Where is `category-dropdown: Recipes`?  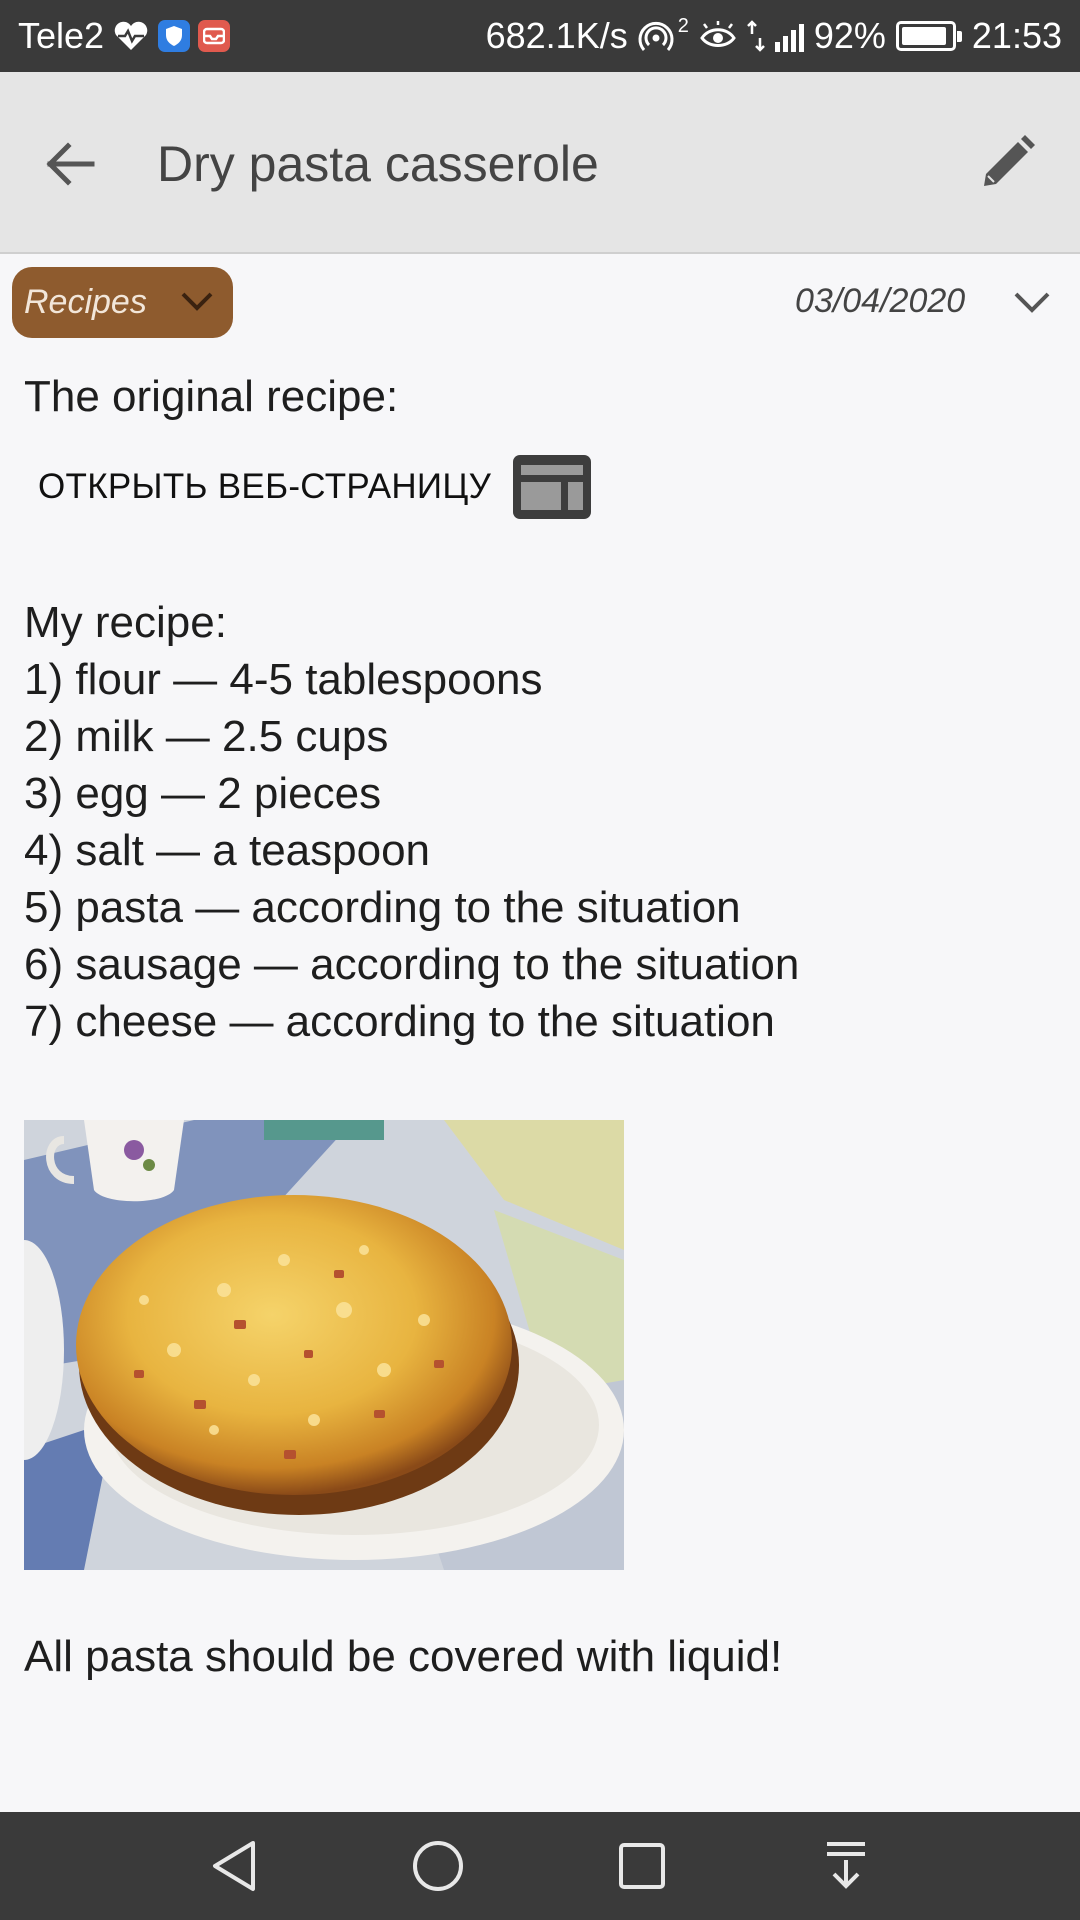
category-dropdown: Recipes is located at coordinates (122, 302).